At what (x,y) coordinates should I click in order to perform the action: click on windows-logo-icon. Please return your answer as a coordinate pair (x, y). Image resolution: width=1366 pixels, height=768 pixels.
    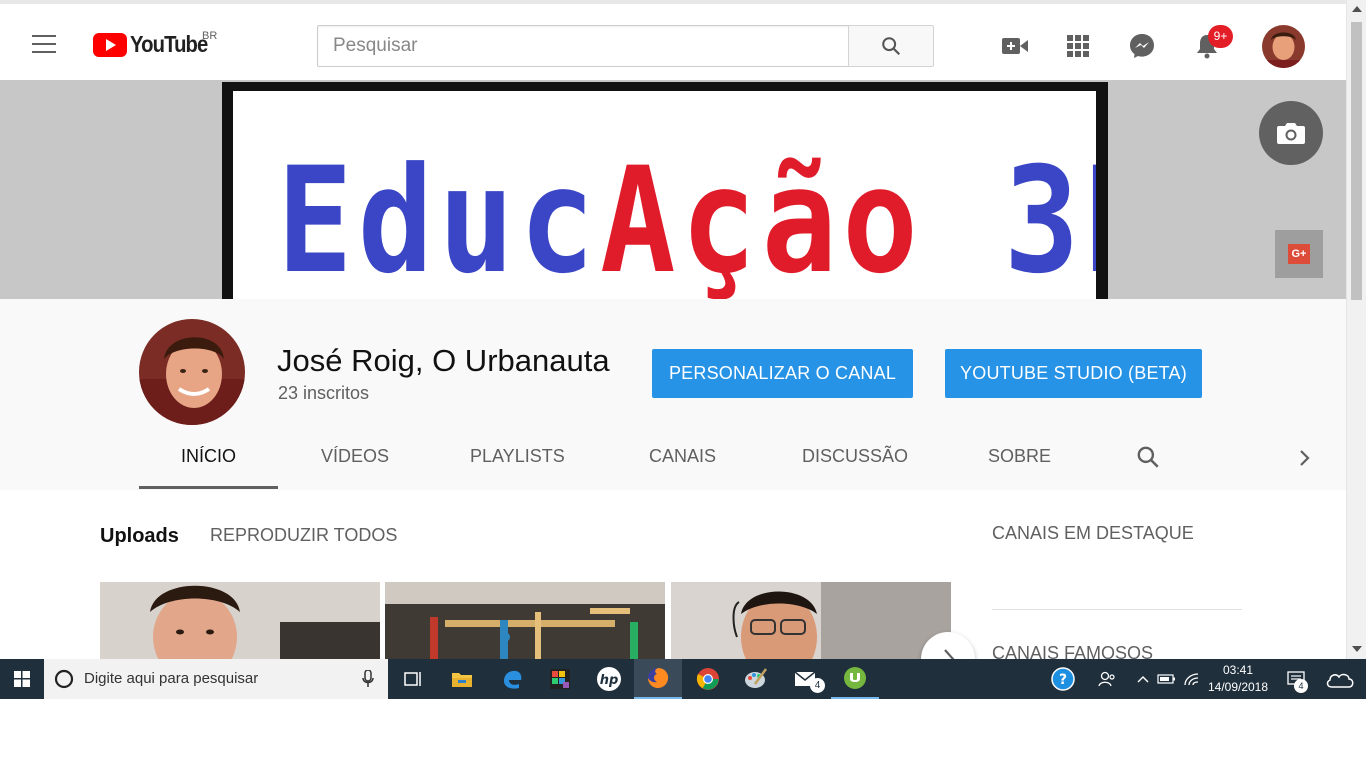
    Looking at the image, I should click on (22, 679).